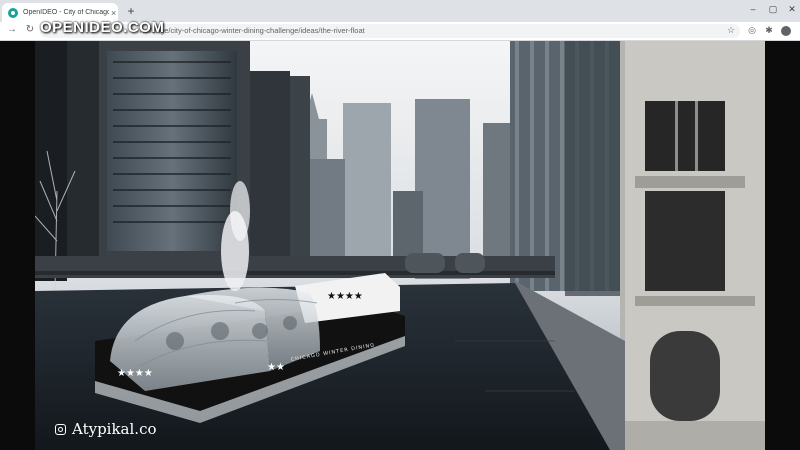 The width and height of the screenshot is (800, 450). What do you see at coordinates (114, 429) in the screenshot?
I see `credit-text: Atypikal.co` at bounding box center [114, 429].